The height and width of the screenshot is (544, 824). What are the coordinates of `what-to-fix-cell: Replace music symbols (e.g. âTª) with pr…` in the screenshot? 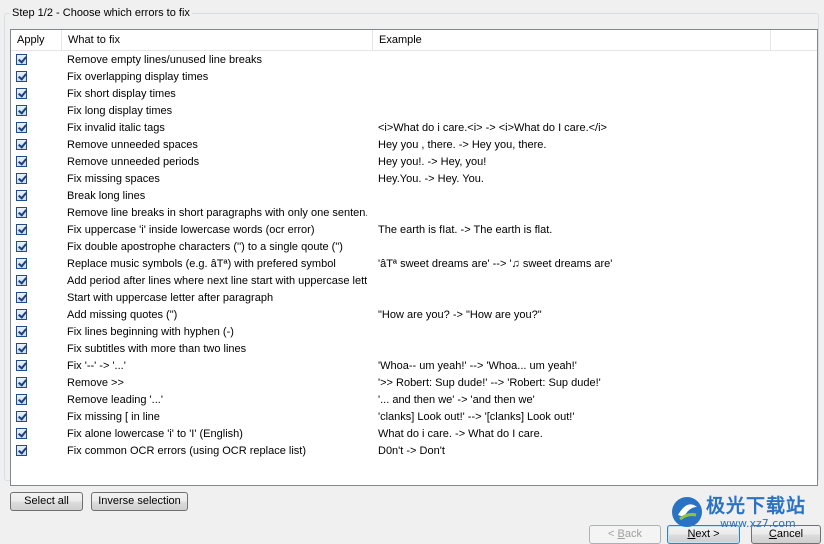 It's located at (201, 264).